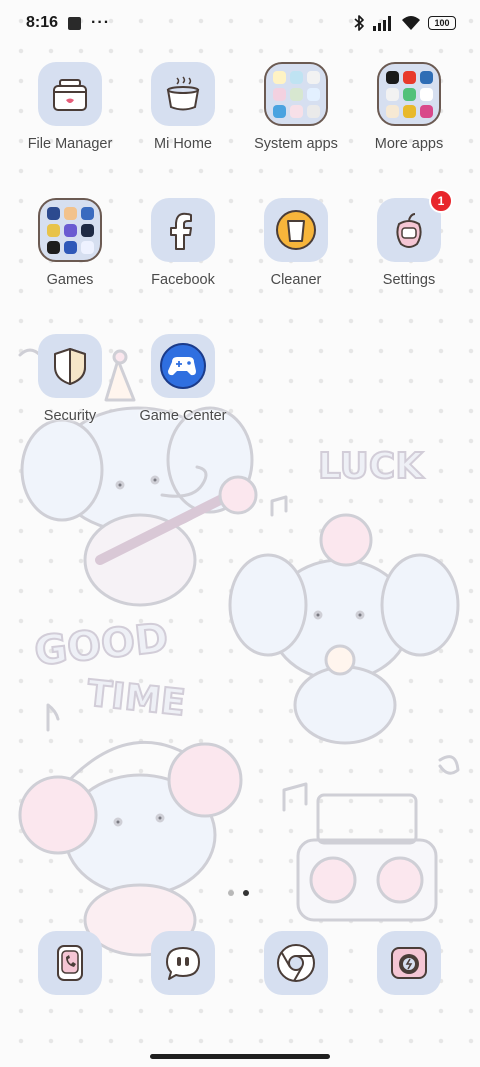 The height and width of the screenshot is (1067, 480). Describe the element at coordinates (409, 144) in the screenshot. I see `app-label: More apps` at that location.